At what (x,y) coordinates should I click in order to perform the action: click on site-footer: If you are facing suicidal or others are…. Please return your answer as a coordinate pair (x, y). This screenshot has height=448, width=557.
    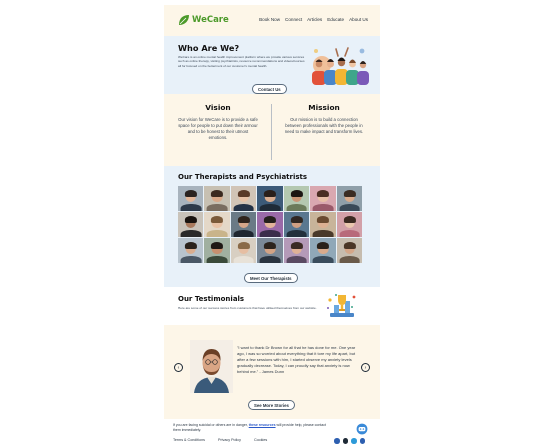
    Looking at the image, I should click on (272, 432).